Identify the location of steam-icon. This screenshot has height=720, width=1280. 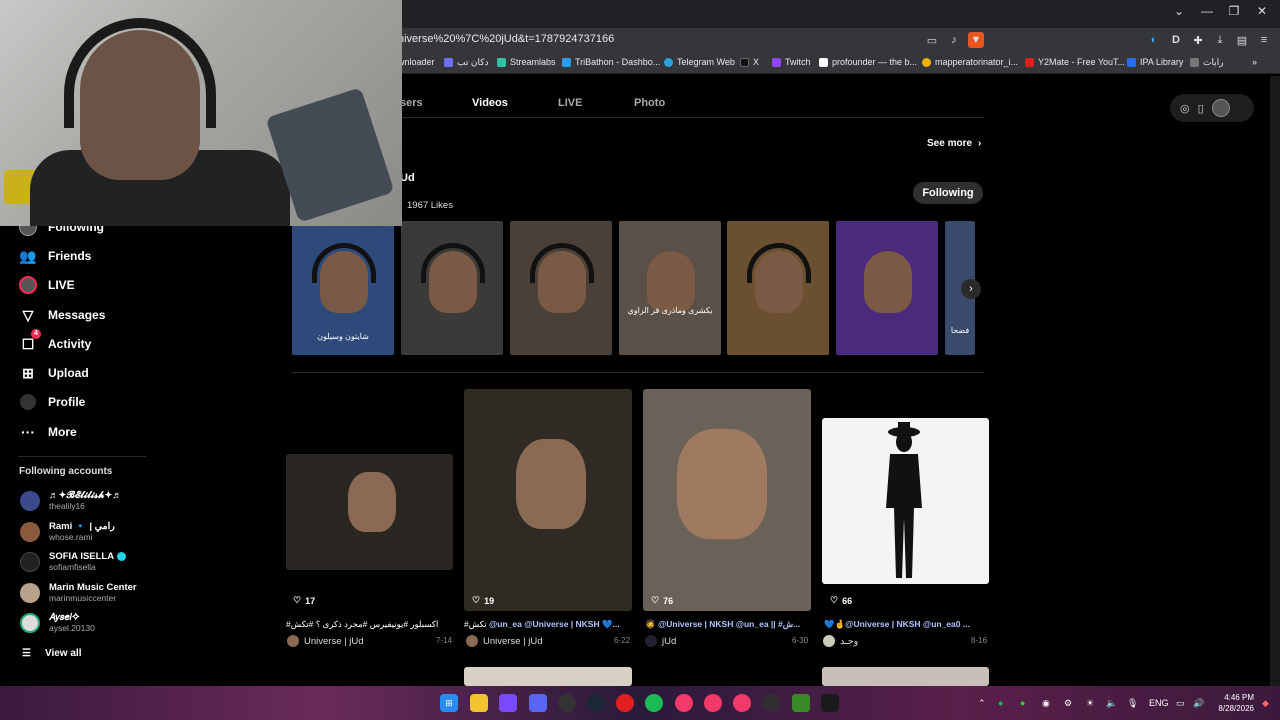
(596, 703).